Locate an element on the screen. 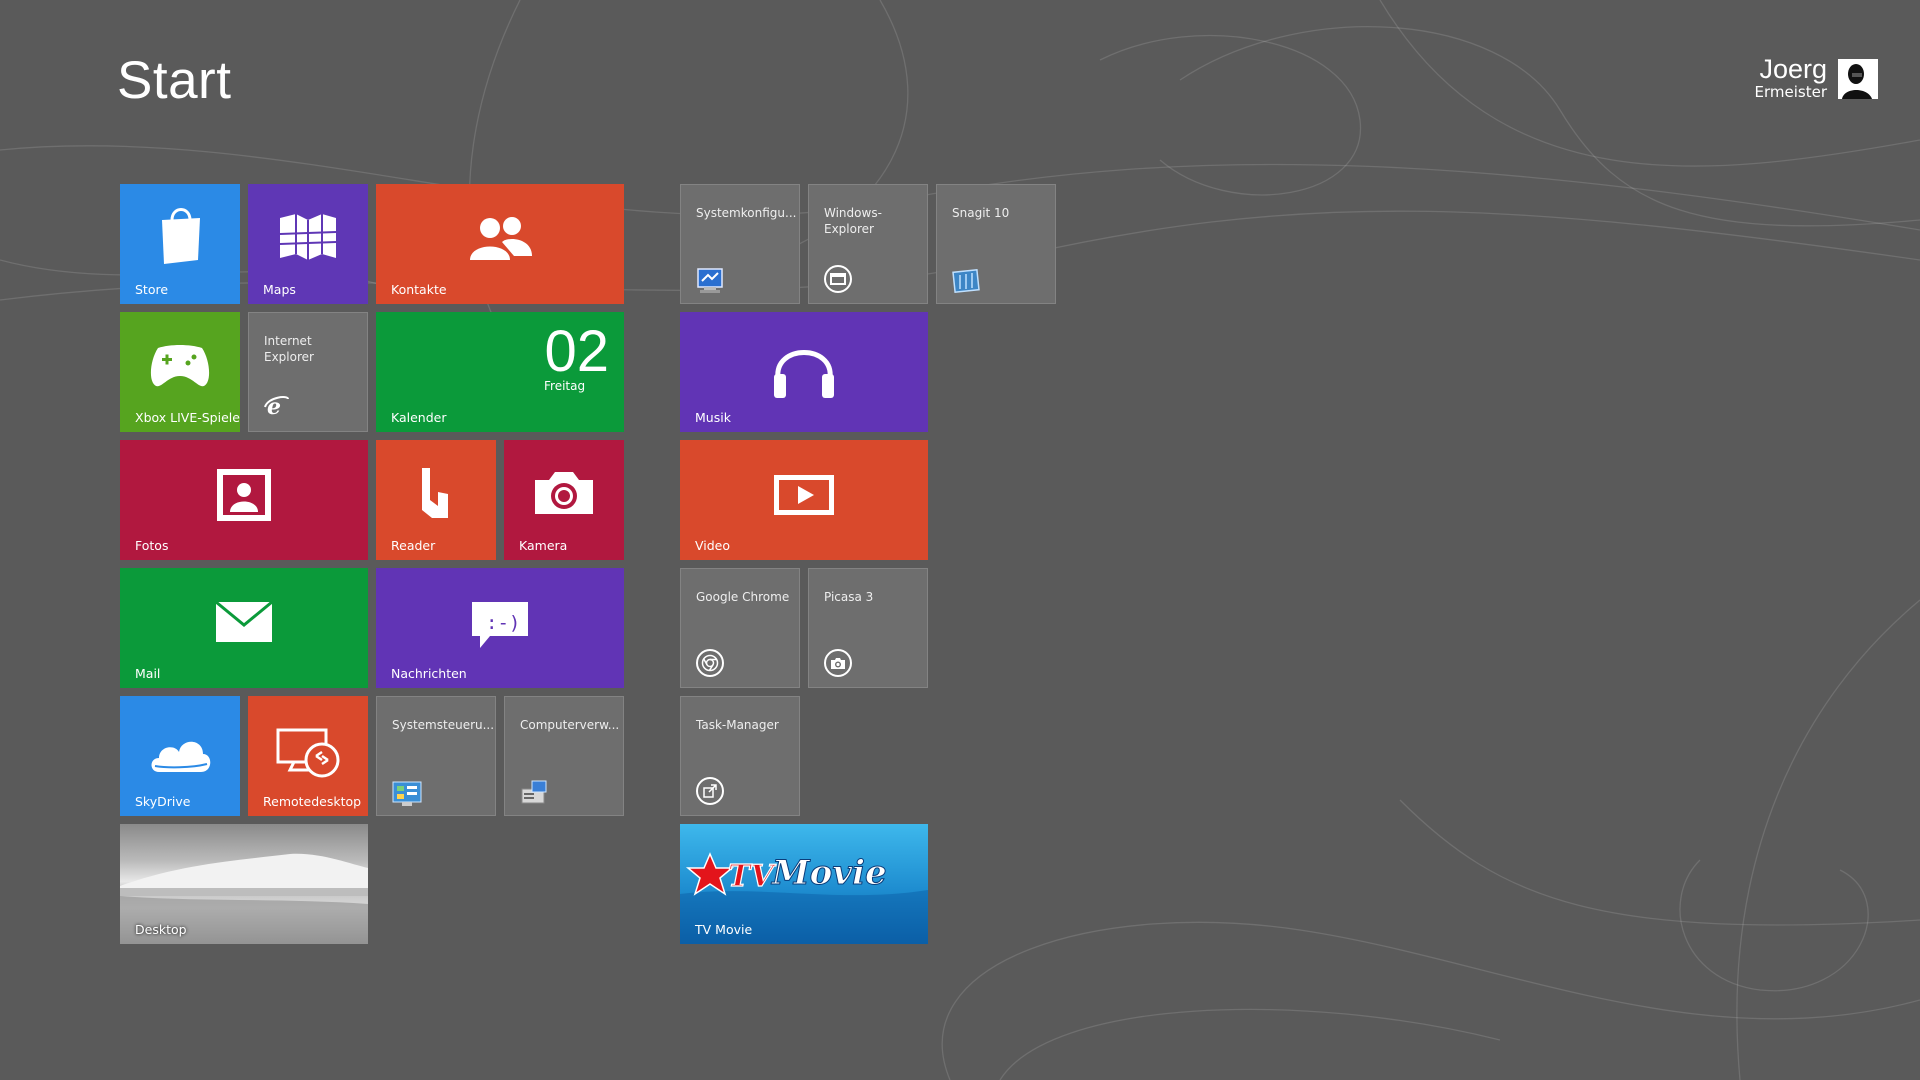 Image resolution: width=1920 pixels, height=1080 pixels. tile-remotedesktop: Remotedesktop is located at coordinates (308, 756).